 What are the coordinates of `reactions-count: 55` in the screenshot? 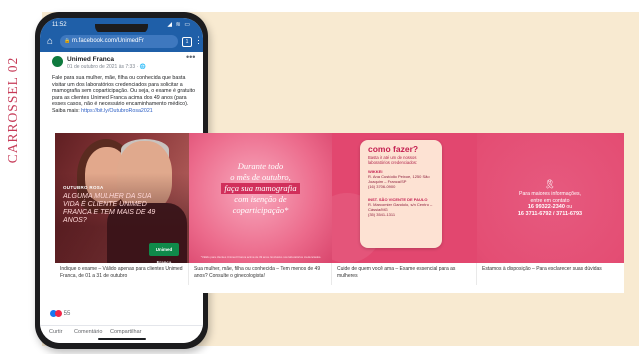 It's located at (67, 314).